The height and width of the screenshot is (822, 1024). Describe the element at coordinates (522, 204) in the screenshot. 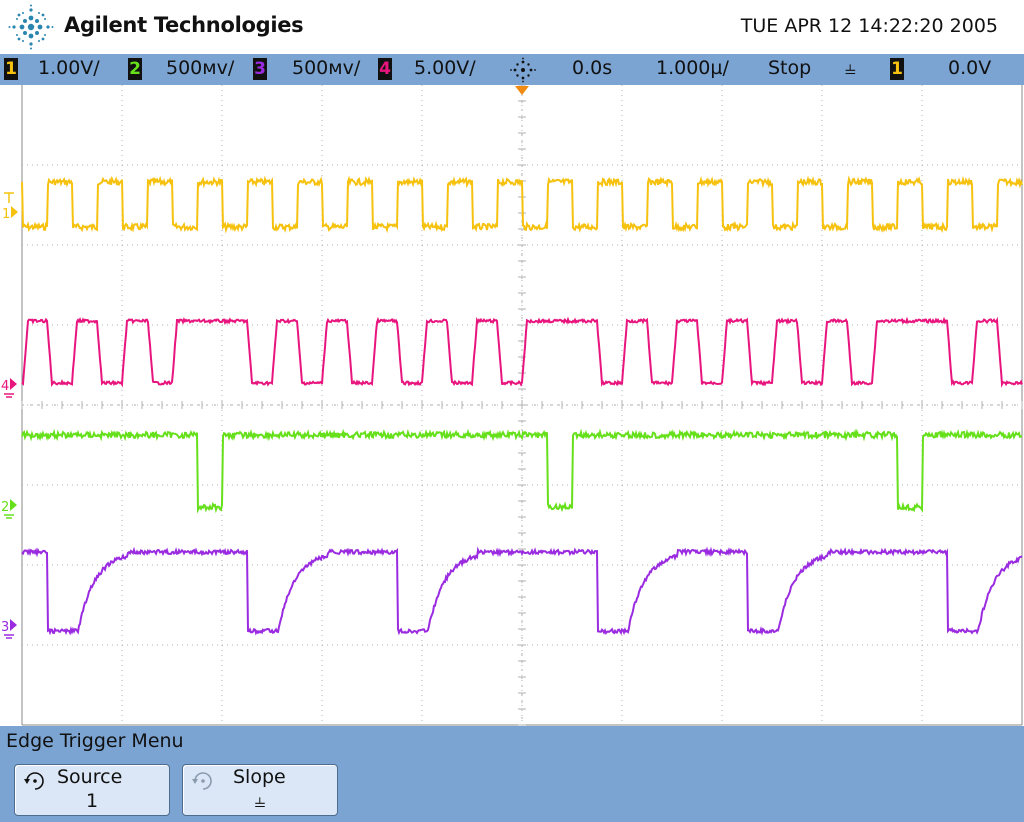

I see `channel-1-trace` at that location.